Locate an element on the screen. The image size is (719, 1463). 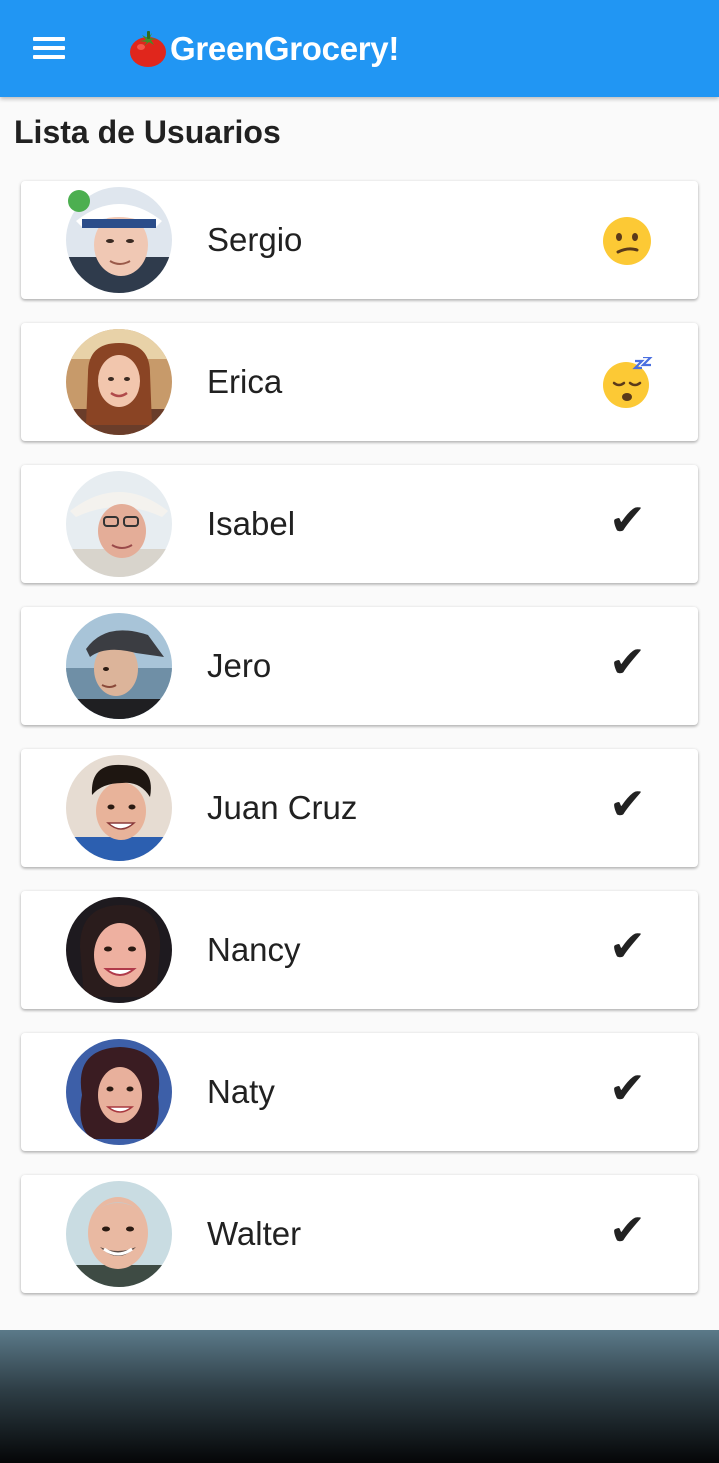
user-card-walter: Walter ✔ is located at coordinates (359, 1234).